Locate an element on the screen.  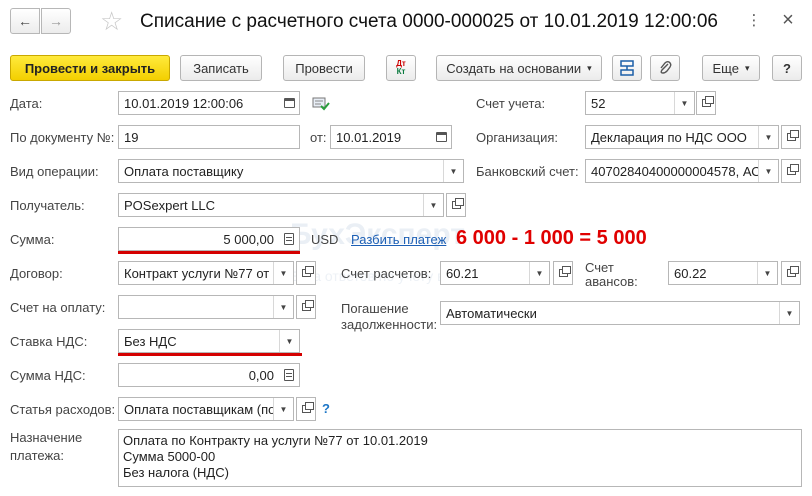
open-settlement-account-button is located at coordinates (563, 273).